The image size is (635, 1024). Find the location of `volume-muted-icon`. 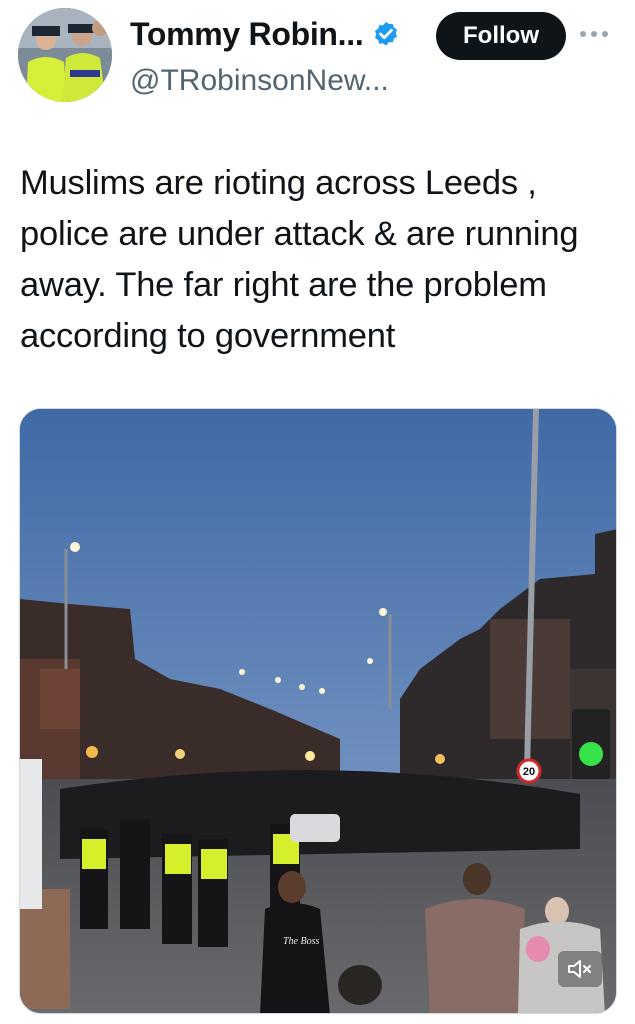

volume-muted-icon is located at coordinates (580, 969).